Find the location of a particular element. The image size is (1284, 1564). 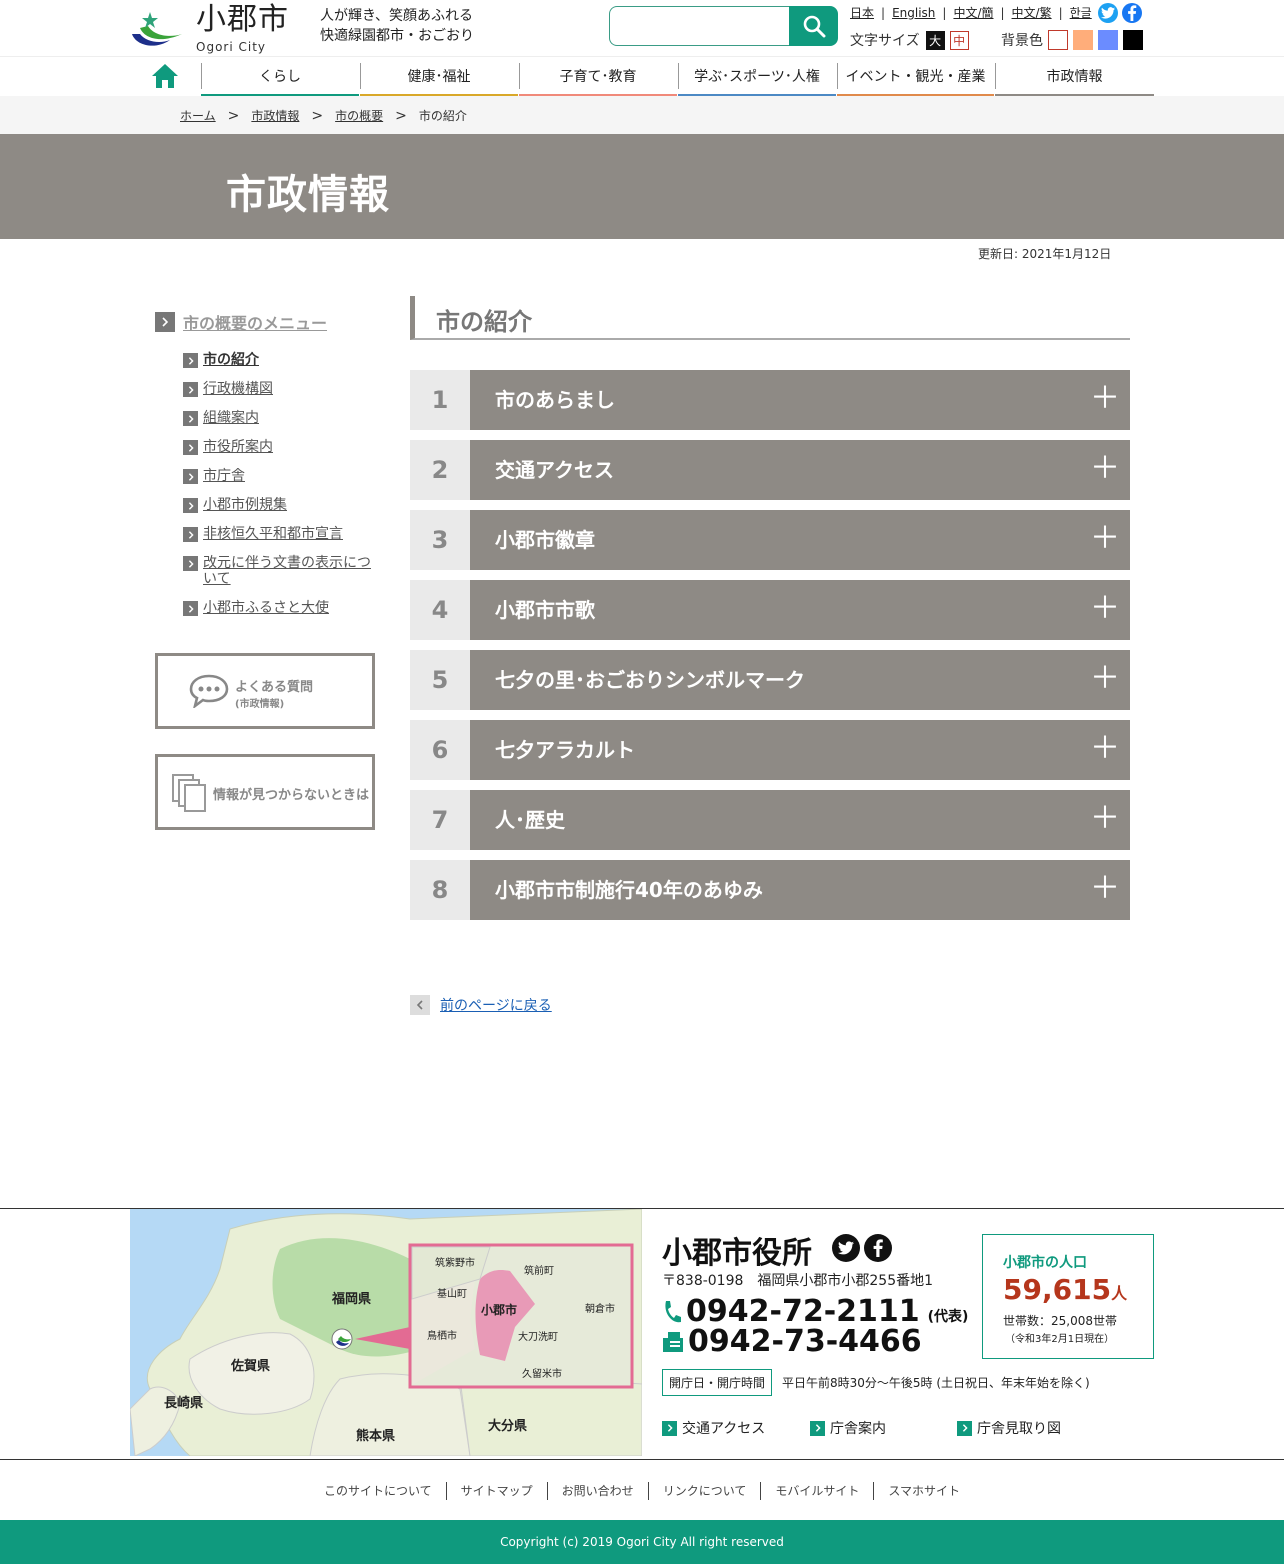

accordion-item-emblem: 3 小郡市徽章 ＋ is located at coordinates (770, 540).